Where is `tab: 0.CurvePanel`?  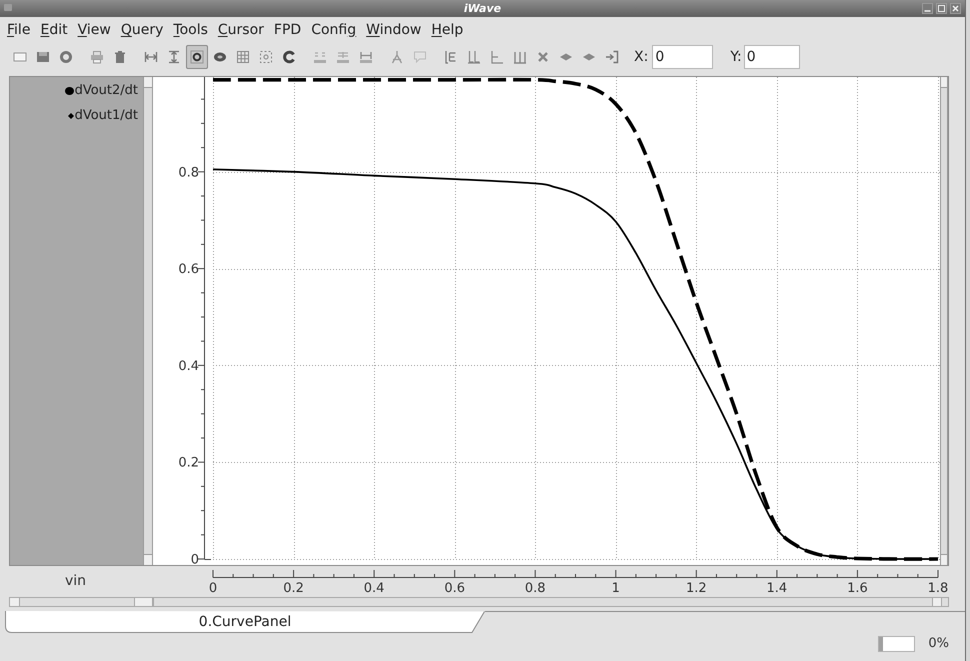 tab: 0.CurvePanel is located at coordinates (245, 622).